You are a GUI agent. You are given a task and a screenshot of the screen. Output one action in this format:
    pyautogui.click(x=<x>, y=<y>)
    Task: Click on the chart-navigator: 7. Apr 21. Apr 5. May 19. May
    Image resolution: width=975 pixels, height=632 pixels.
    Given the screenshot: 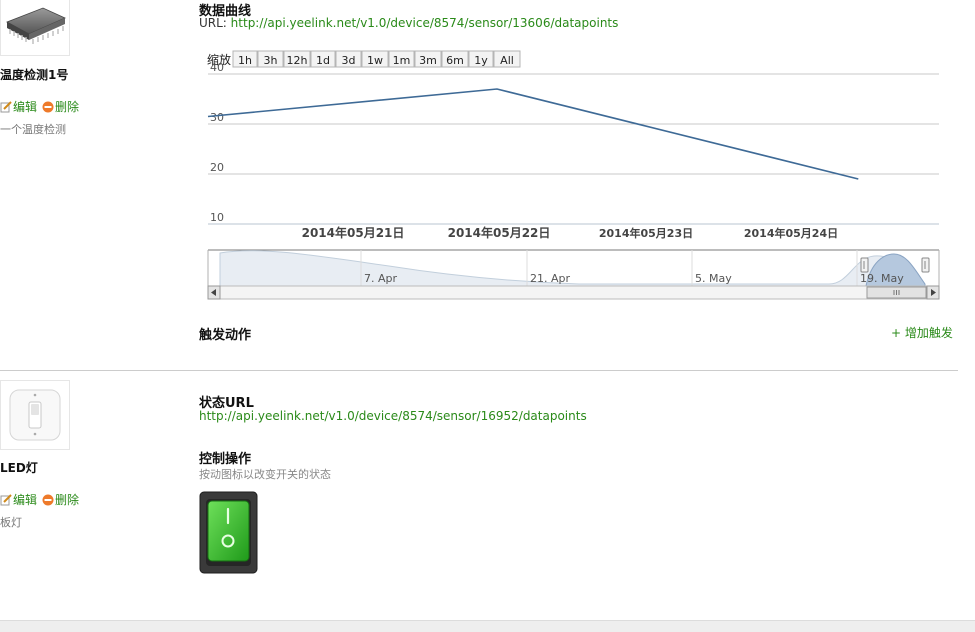 What is the action you would take?
    pyautogui.click(x=573, y=274)
    